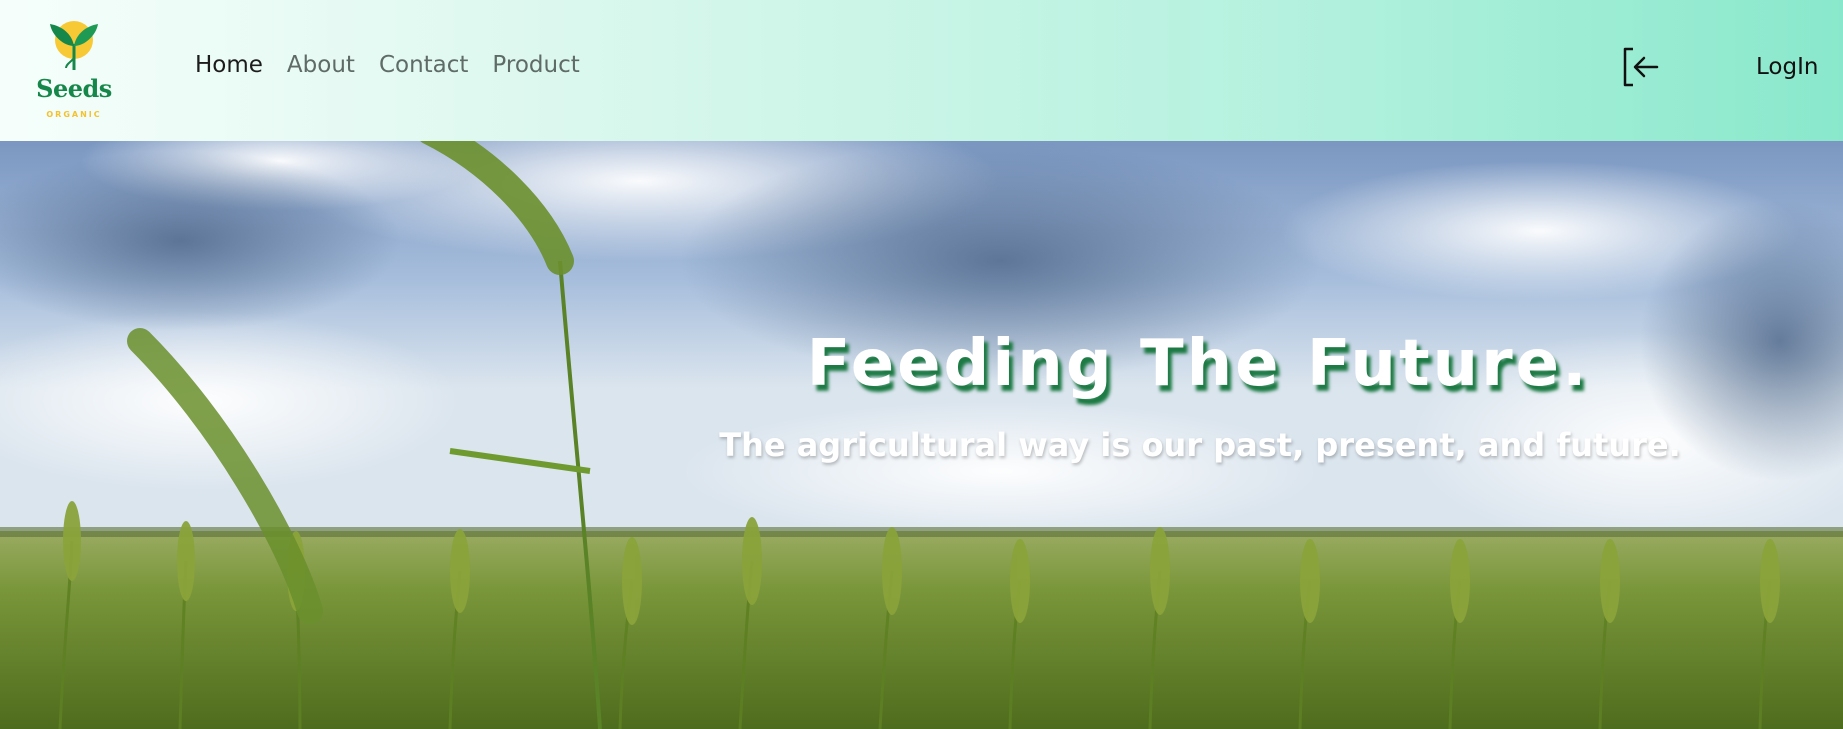  What do you see at coordinates (74, 88) in the screenshot?
I see `brand-name: Seeds` at bounding box center [74, 88].